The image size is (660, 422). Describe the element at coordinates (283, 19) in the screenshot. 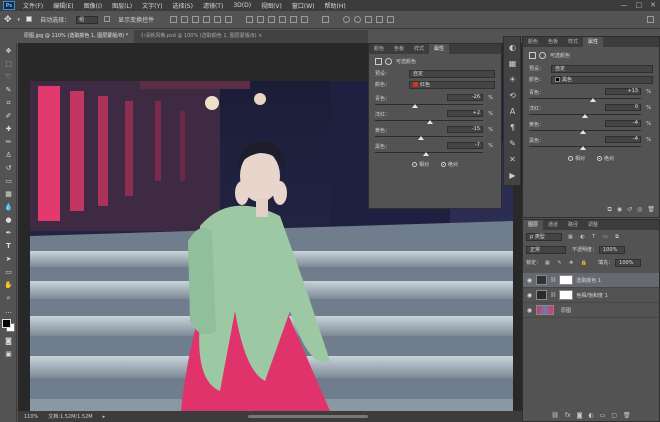

I see `distribute-left-icon` at that location.